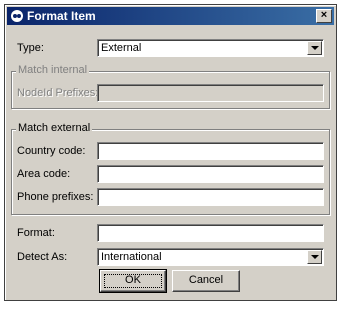 Image resolution: width=345 pixels, height=313 pixels. What do you see at coordinates (170, 16) in the screenshot?
I see `title-bar: Format Item ×` at bounding box center [170, 16].